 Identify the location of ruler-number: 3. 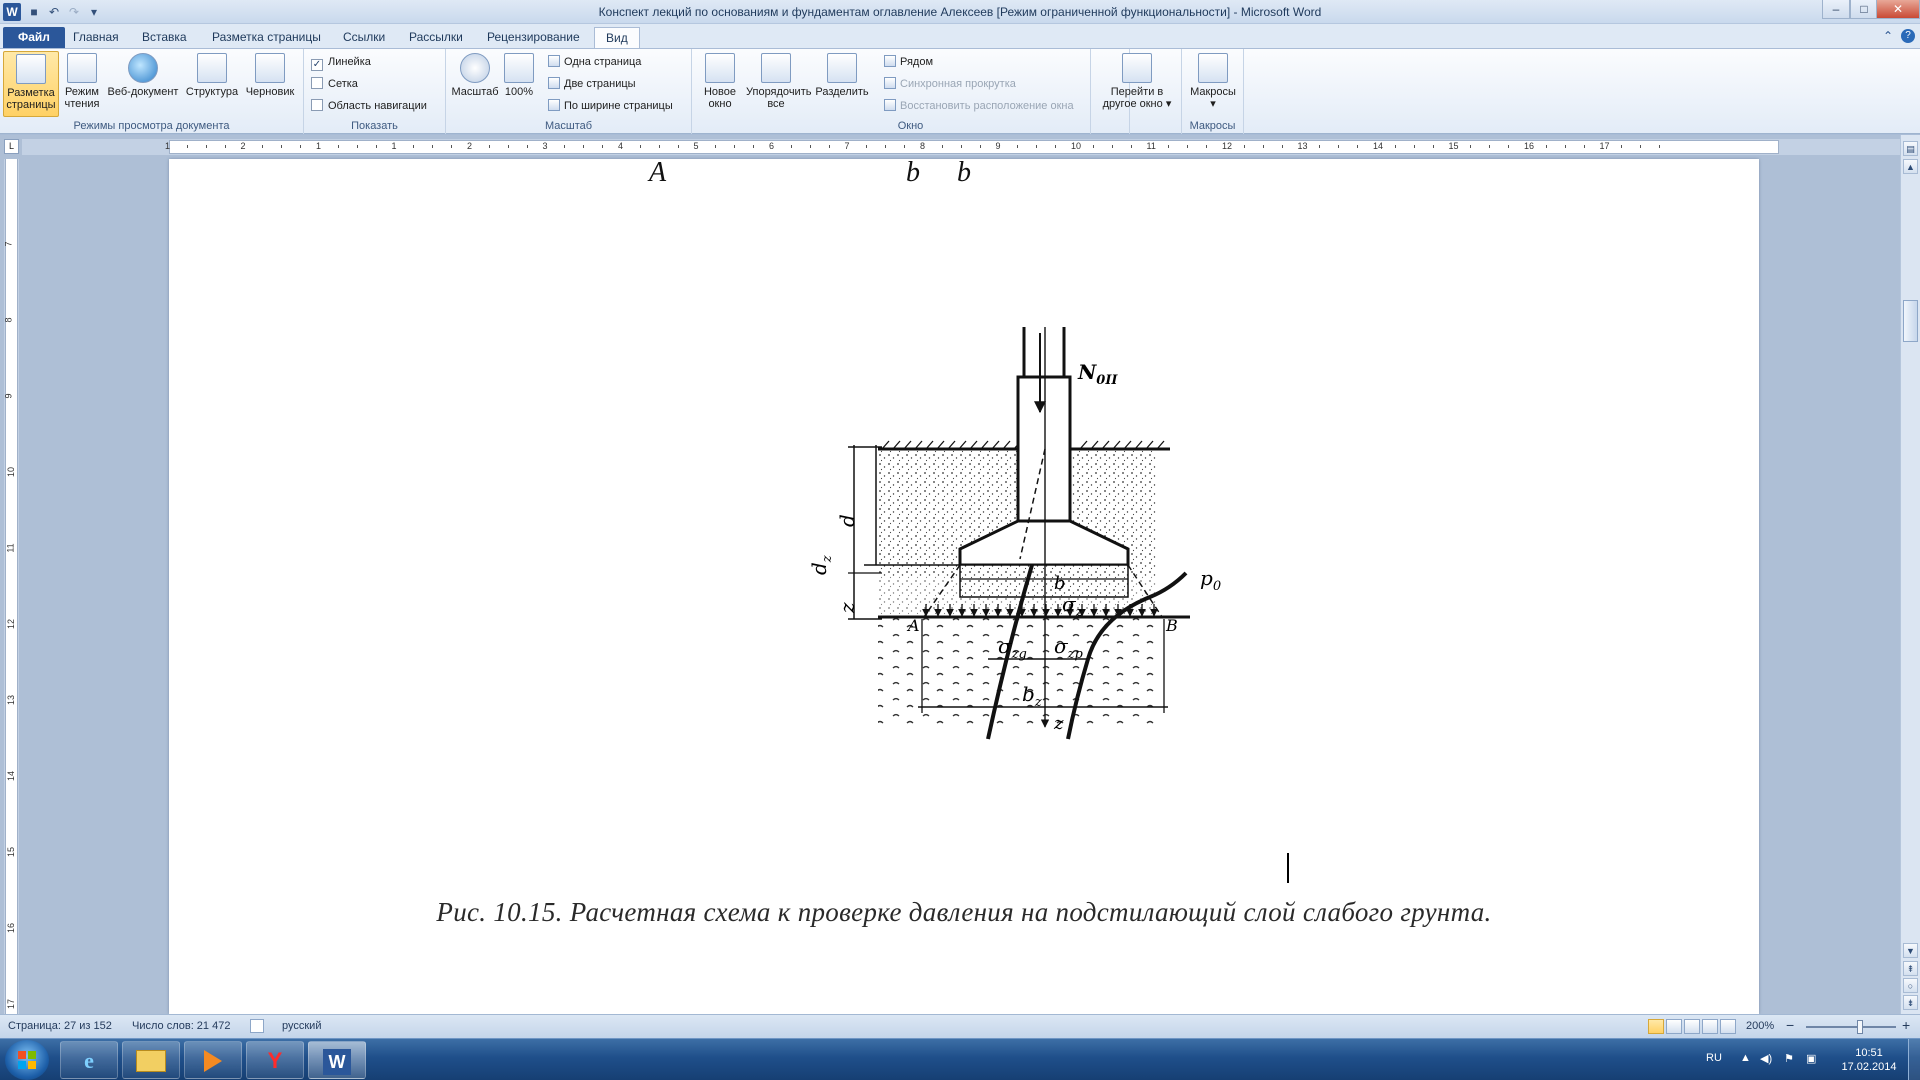
(545, 146).